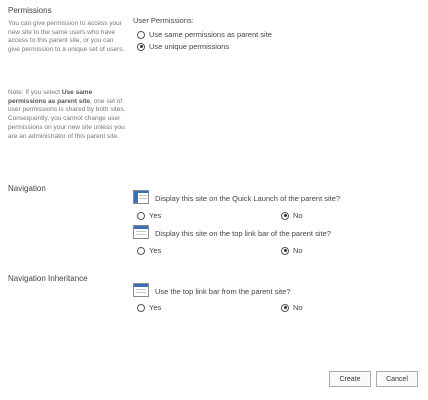 This screenshot has height=400, width=428. I want to click on top-link-no-radio, so click(285, 250).